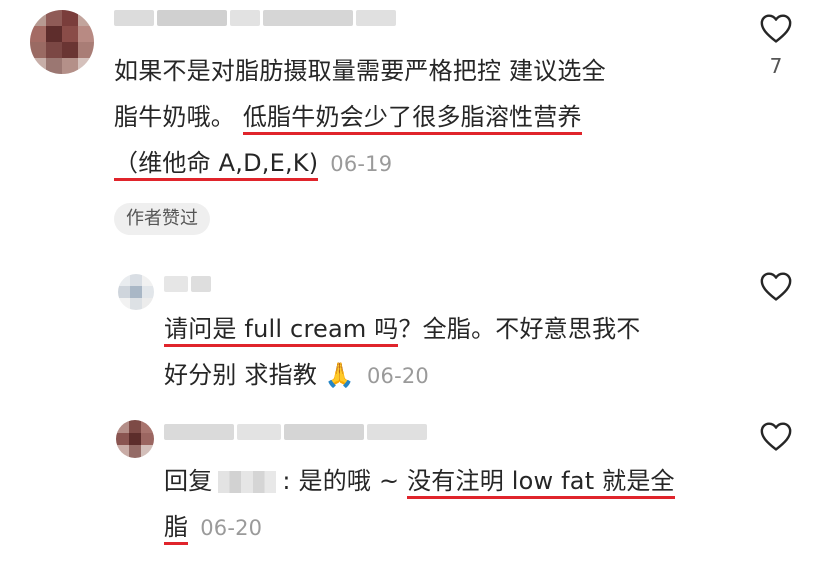  Describe the element at coordinates (178, 117) in the screenshot. I see `comment-text: 脂牛奶哦。` at that location.